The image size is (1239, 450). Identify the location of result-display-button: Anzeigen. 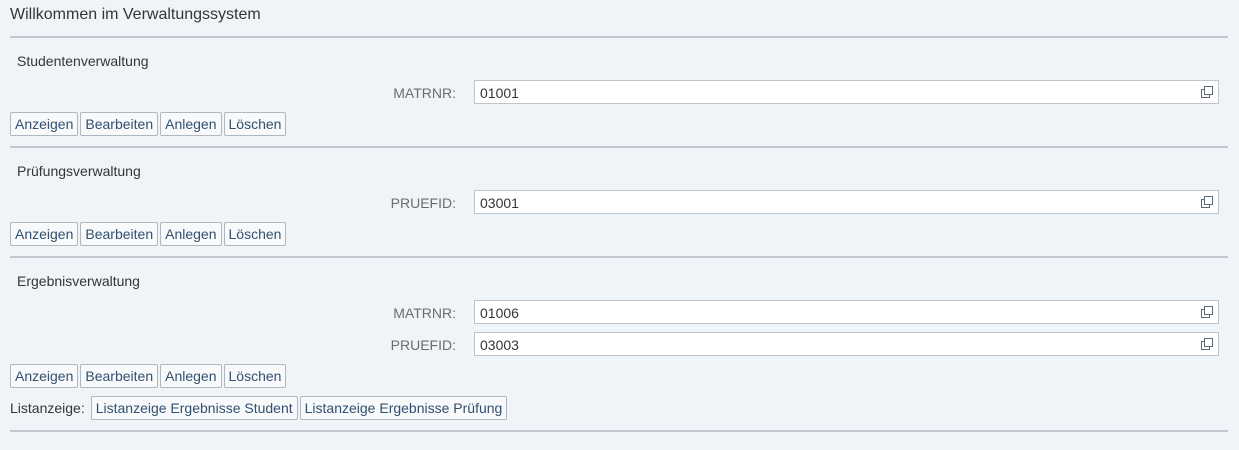
(44, 376).